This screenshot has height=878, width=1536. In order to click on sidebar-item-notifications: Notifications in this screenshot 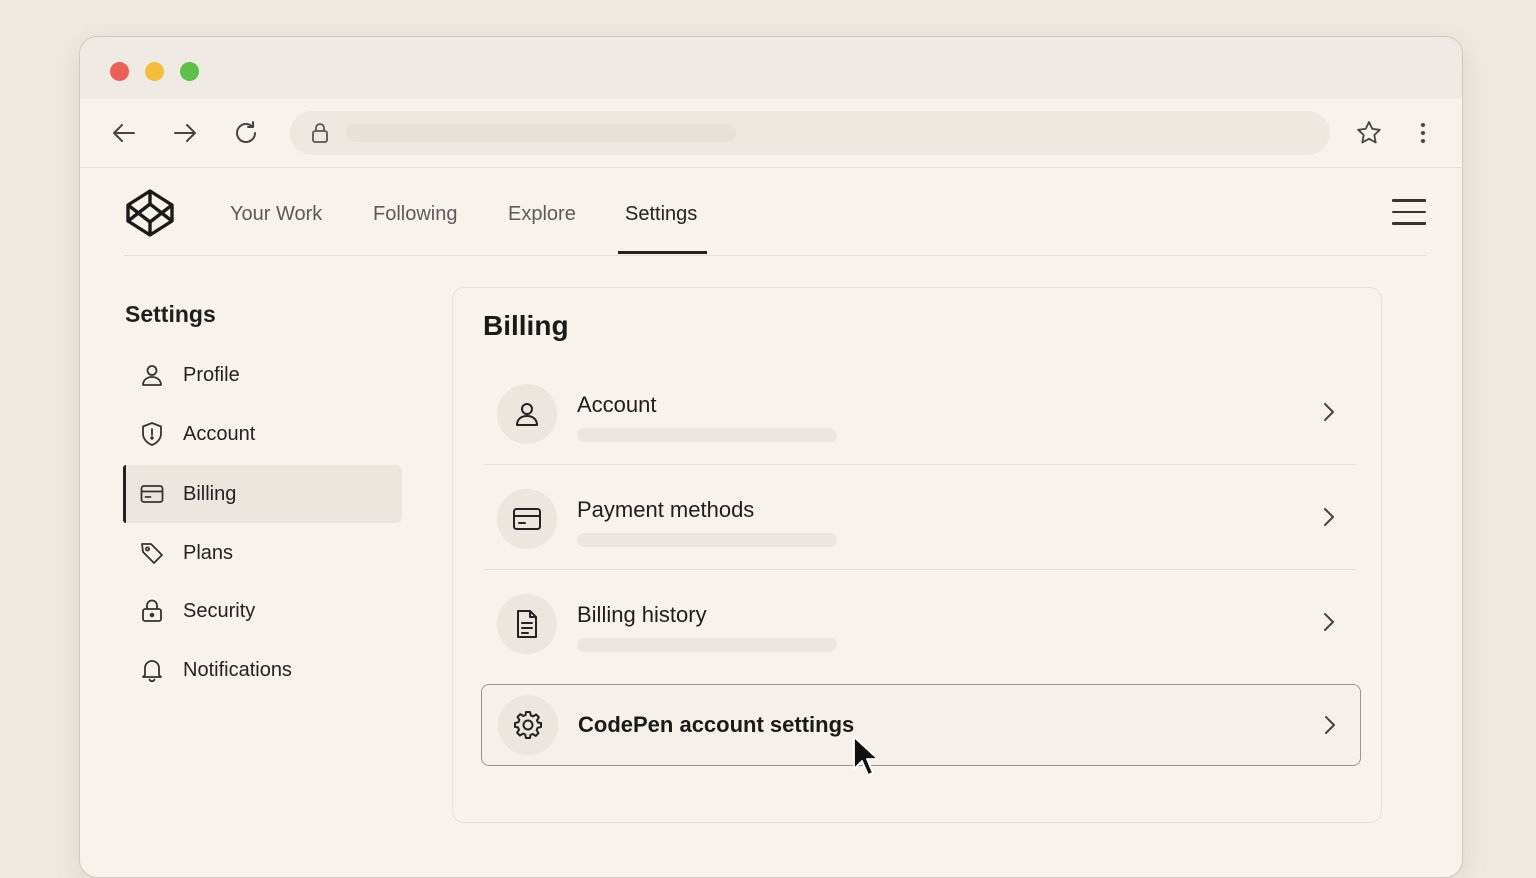, I will do `click(261, 670)`.